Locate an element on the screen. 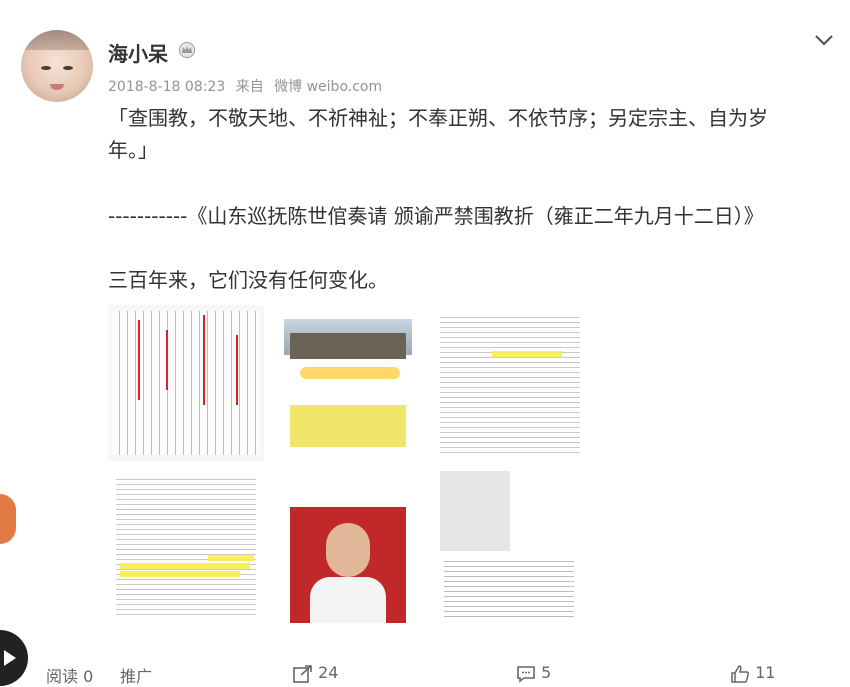  repost-button: 24 is located at coordinates (315, 673).